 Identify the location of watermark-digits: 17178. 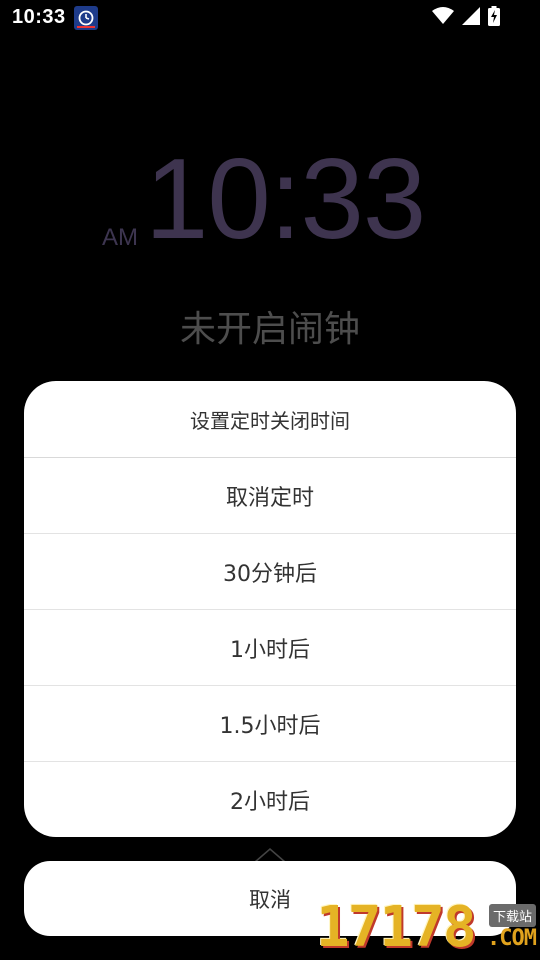
(396, 927).